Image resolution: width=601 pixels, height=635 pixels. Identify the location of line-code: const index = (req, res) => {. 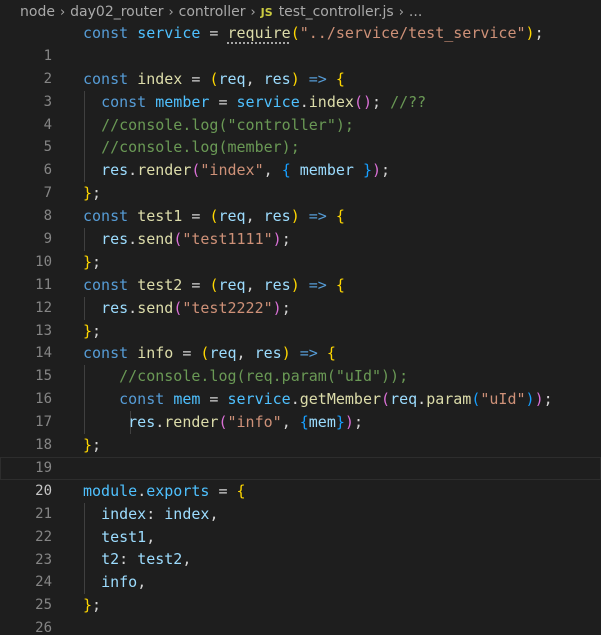
(214, 79).